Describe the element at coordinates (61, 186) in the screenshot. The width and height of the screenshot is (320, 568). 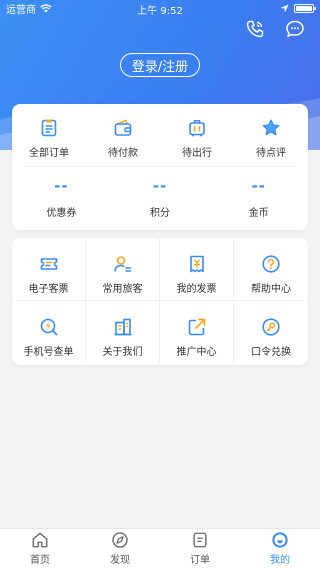
I see `coupons-value: --` at that location.